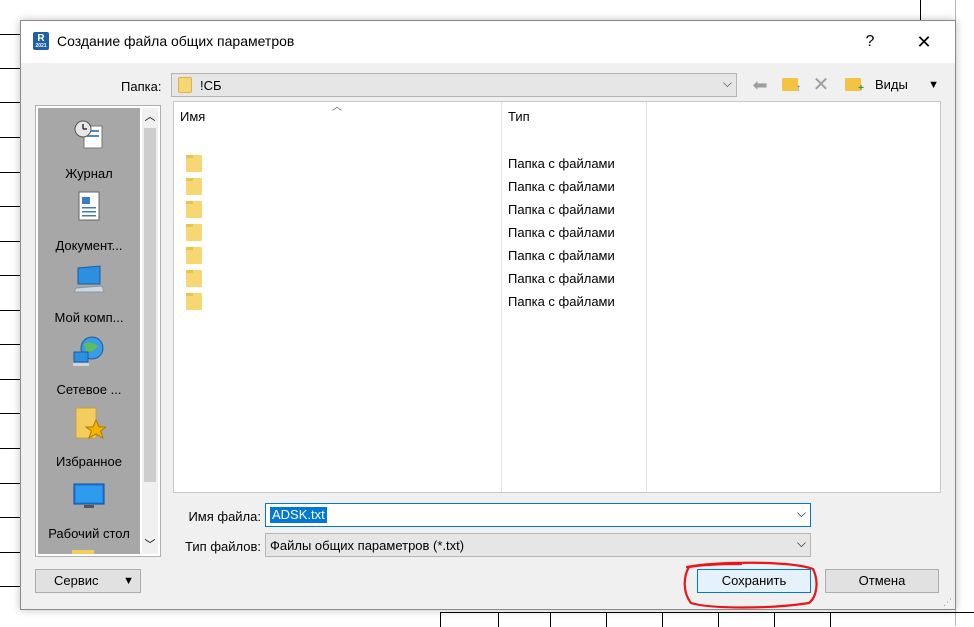  I want to click on history-icon, so click(88, 134).